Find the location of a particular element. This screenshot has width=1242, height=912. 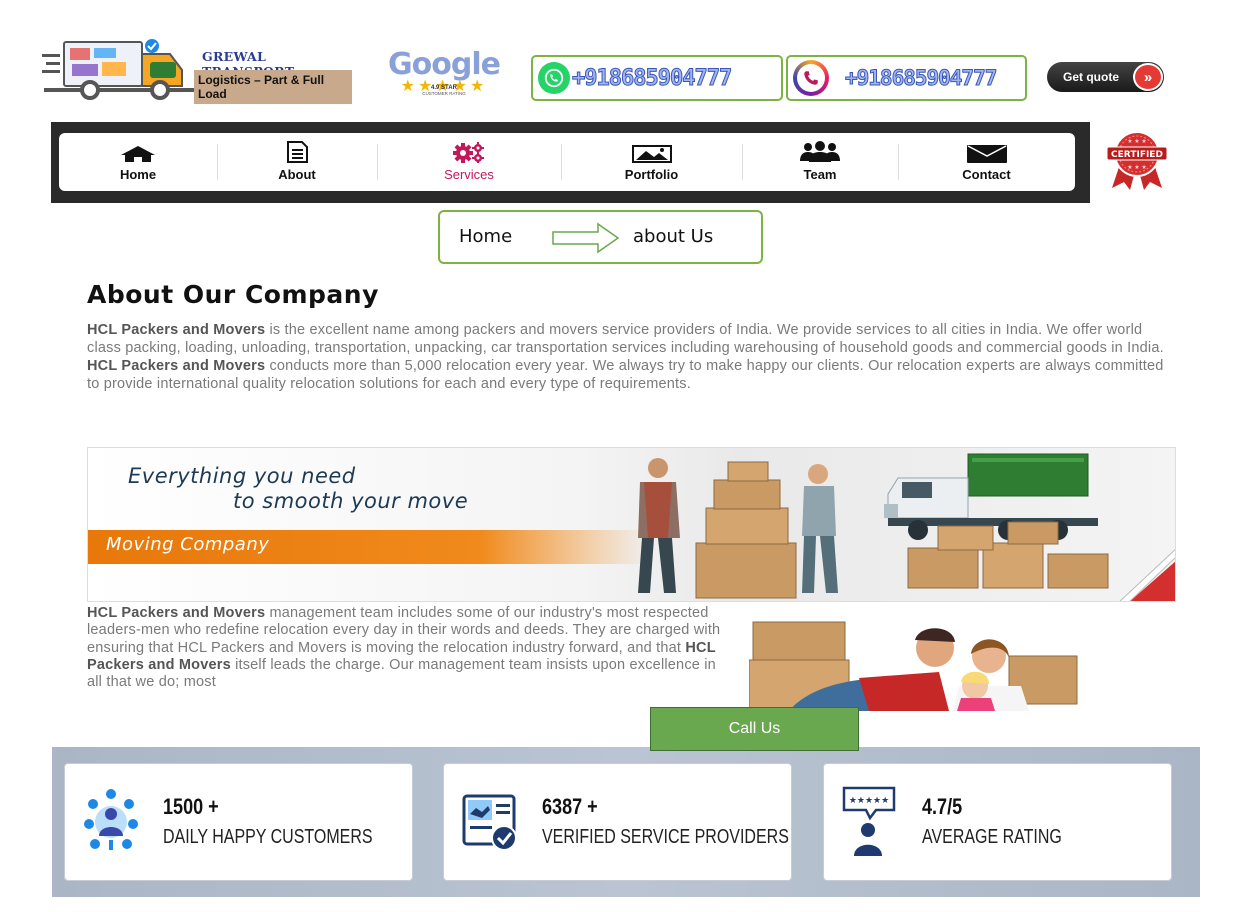

certified-badge-icon: CERTIFIED ★ ★ ★ ★ ★ ★ is located at coordinates (1137, 160).